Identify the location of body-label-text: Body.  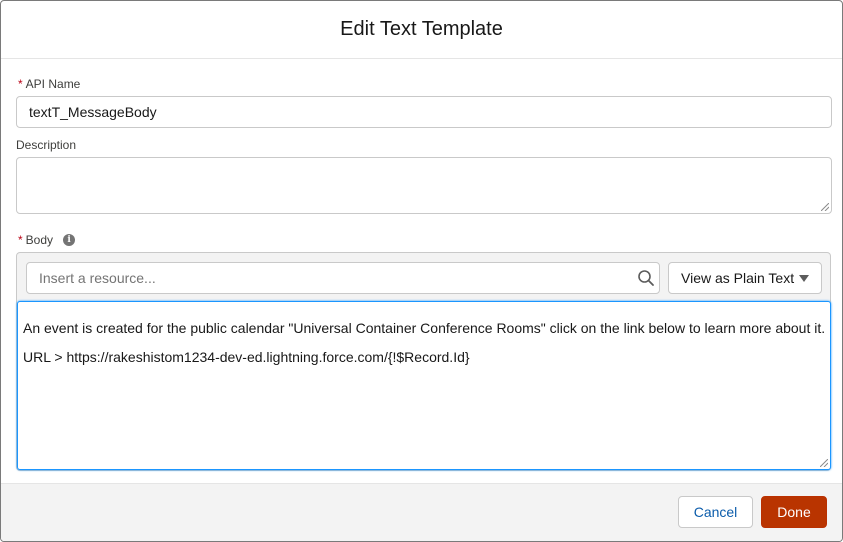
(39, 240).